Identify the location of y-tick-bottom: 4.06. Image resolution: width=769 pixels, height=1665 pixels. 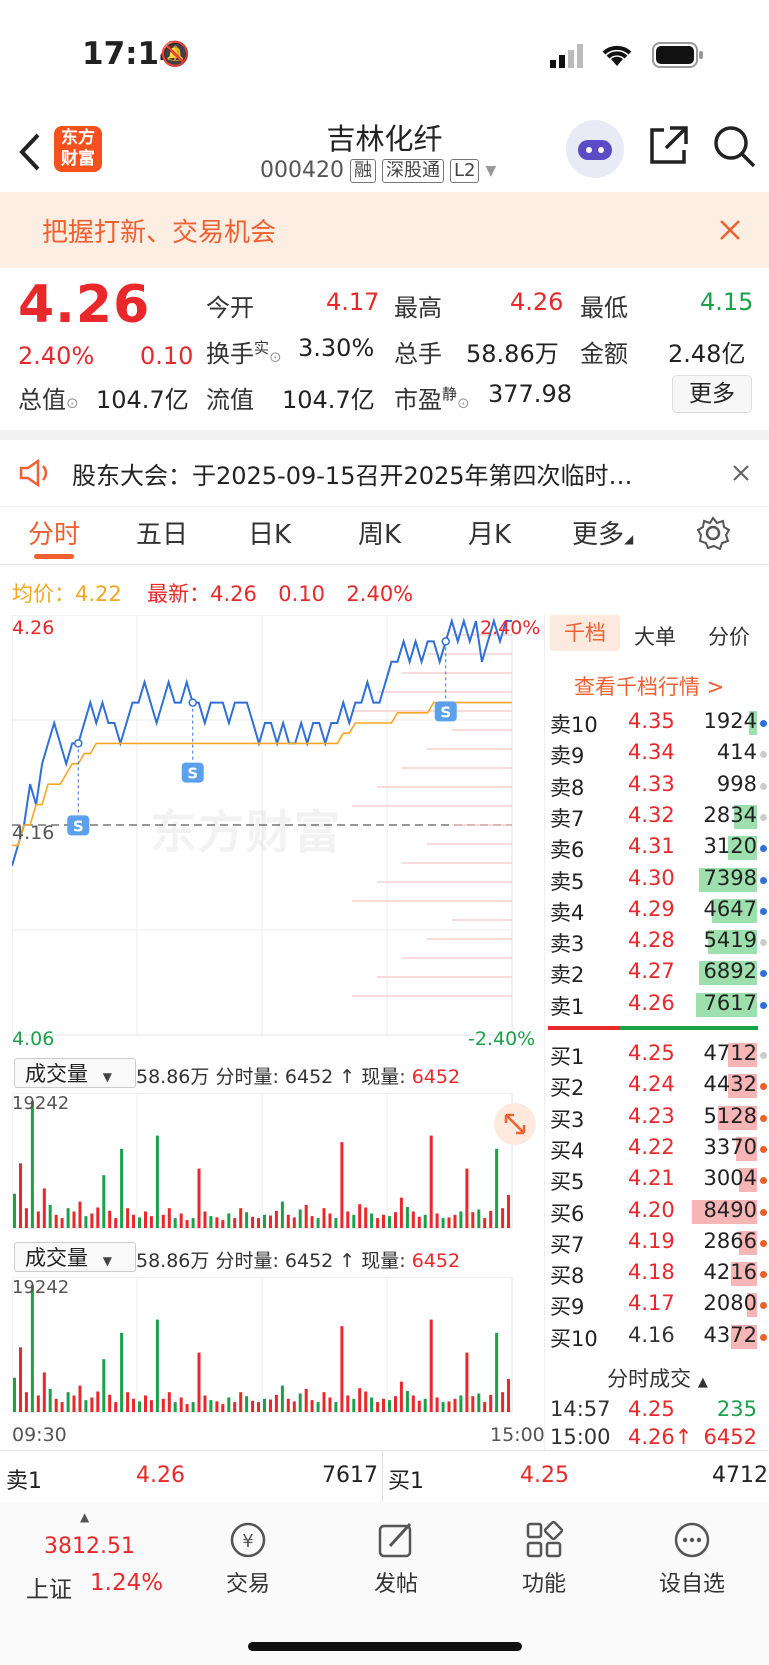
(33, 1039).